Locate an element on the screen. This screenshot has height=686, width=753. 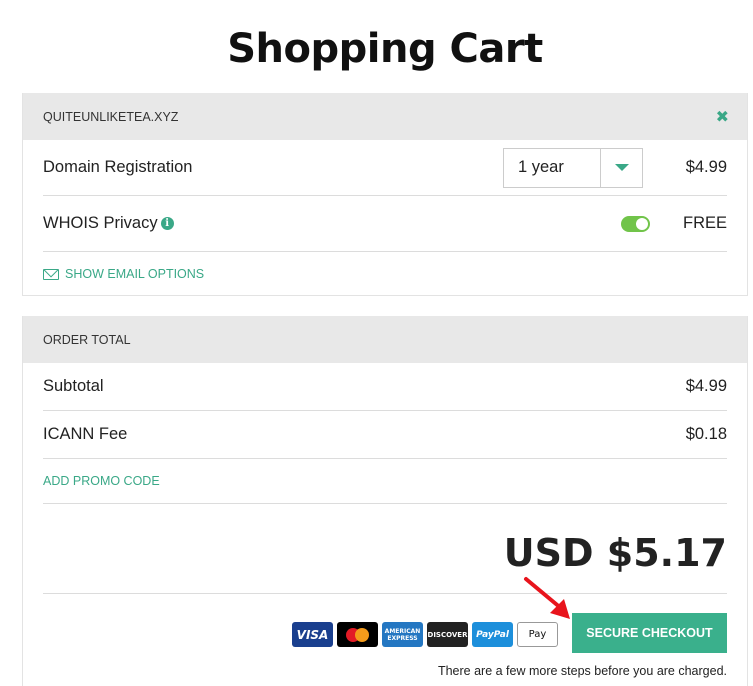
mastercard-icon is located at coordinates (357, 634).